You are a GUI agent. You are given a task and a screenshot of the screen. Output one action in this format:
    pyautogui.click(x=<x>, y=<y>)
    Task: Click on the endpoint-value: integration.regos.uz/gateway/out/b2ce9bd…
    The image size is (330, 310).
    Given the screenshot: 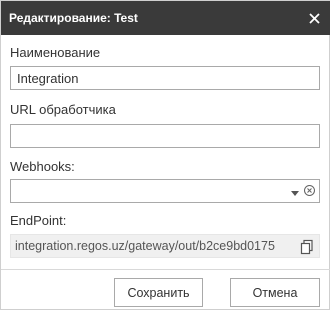 What is the action you would take?
    pyautogui.click(x=145, y=246)
    